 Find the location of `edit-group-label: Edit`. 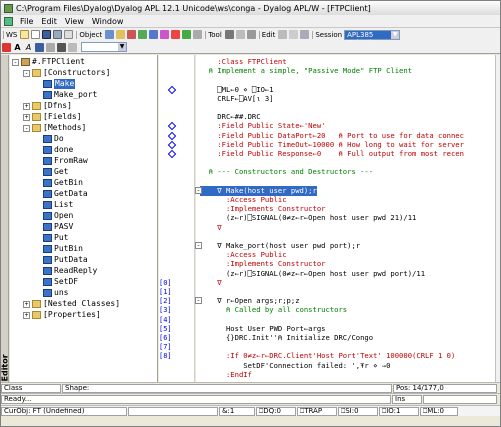

edit-group-label: Edit is located at coordinates (268, 34).